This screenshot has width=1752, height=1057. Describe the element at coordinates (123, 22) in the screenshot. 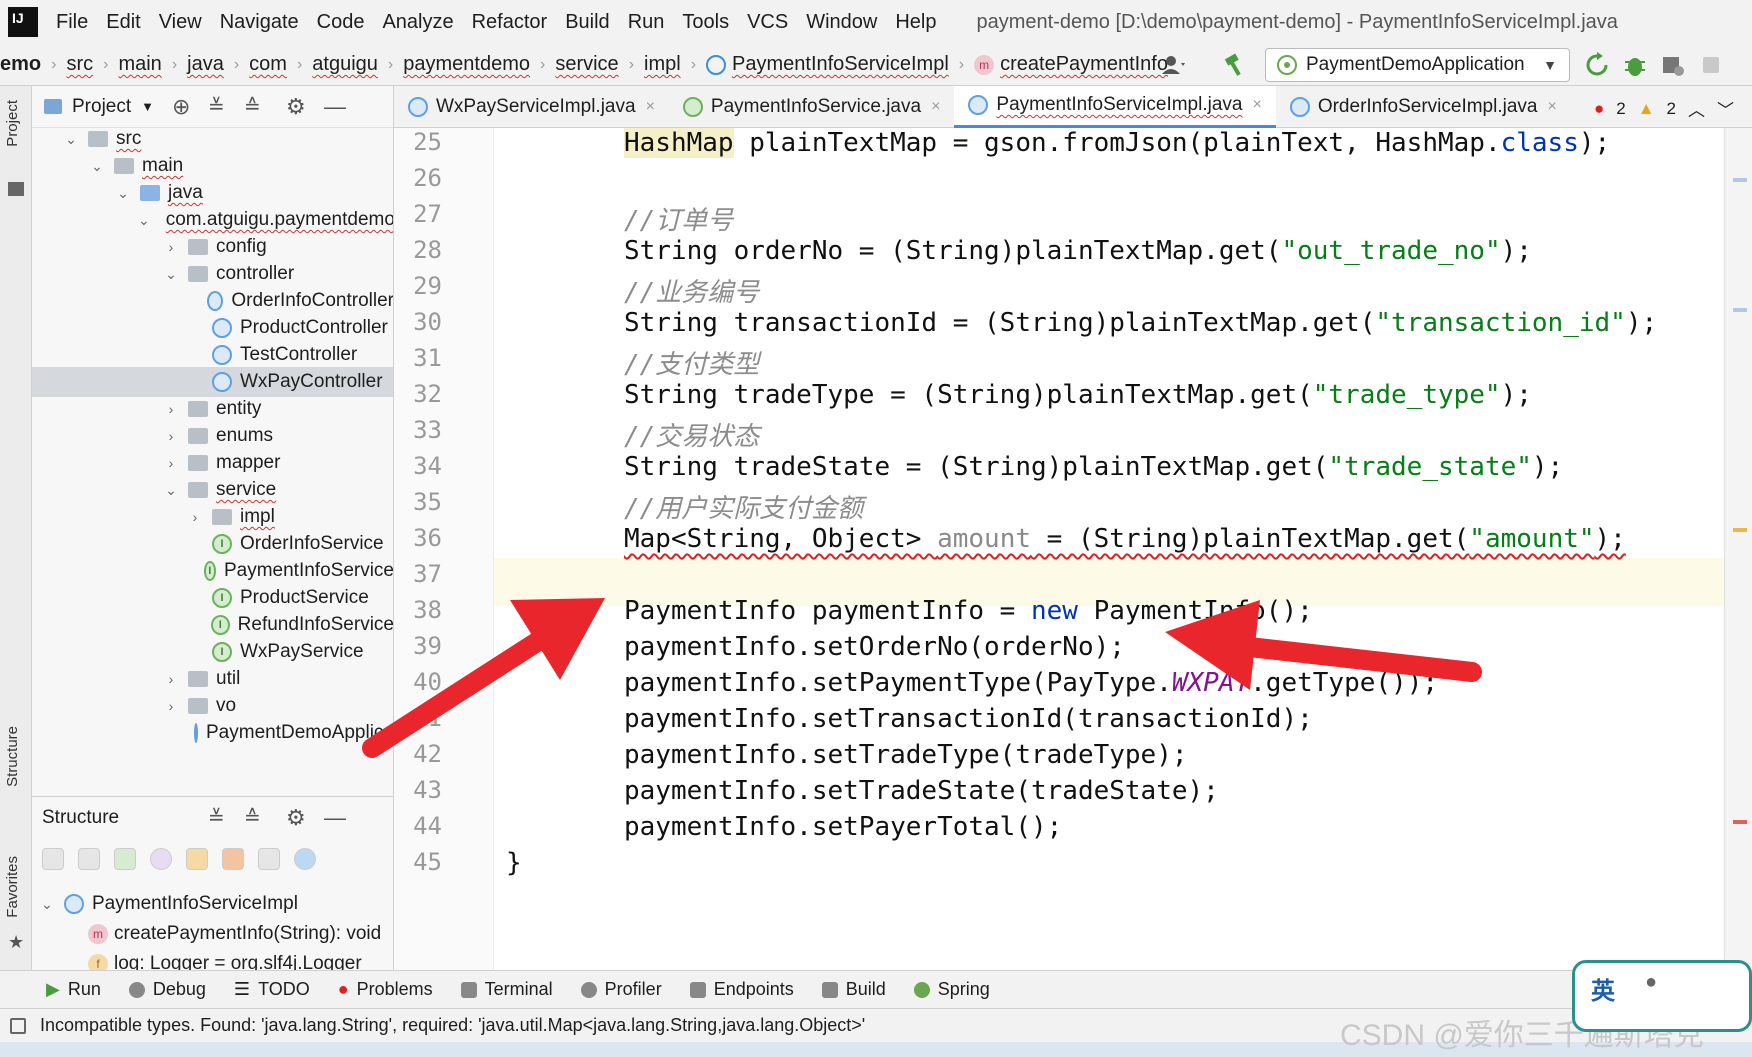

I see `menu-edit: Edit` at that location.